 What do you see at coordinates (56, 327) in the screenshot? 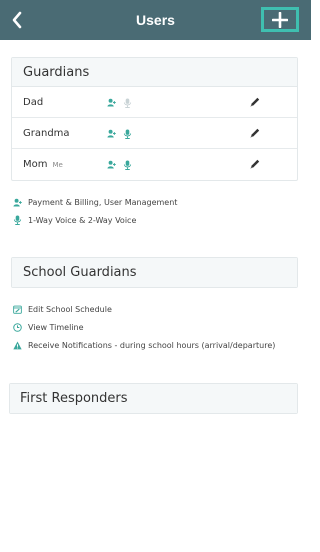
I see `legend-timeline-text: View Timeline` at bounding box center [56, 327].